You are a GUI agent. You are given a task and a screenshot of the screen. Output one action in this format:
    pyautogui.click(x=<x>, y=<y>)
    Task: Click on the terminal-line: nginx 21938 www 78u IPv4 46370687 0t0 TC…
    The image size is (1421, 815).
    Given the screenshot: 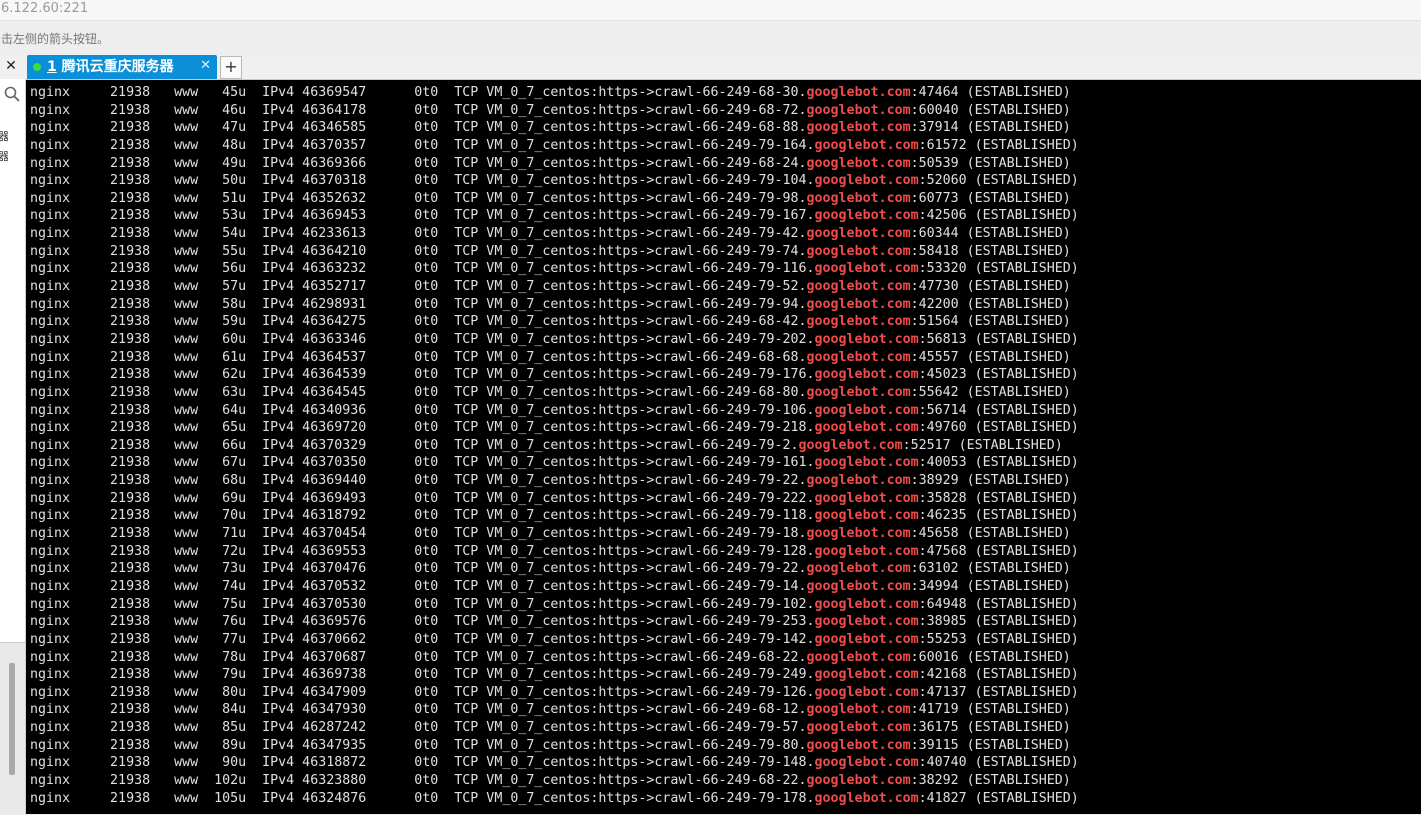 What is the action you would take?
    pyautogui.click(x=554, y=658)
    